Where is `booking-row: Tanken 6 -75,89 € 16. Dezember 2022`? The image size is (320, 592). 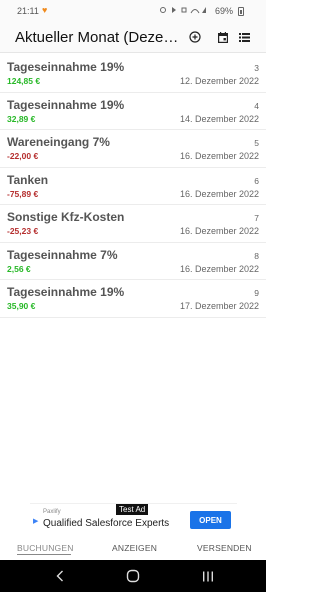 booking-row: Tanken 6 -75,89 € 16. Dezember 2022 is located at coordinates (133, 186).